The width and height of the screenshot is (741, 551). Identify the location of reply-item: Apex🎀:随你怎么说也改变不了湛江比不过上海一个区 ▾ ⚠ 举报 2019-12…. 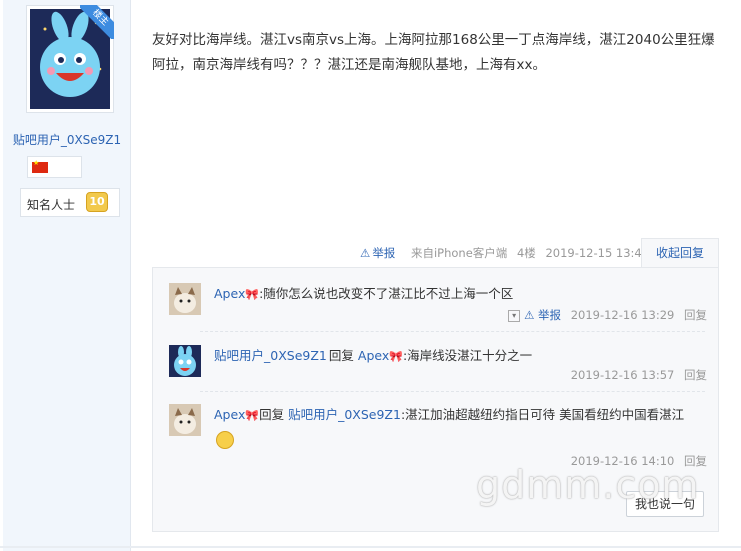
(437, 304).